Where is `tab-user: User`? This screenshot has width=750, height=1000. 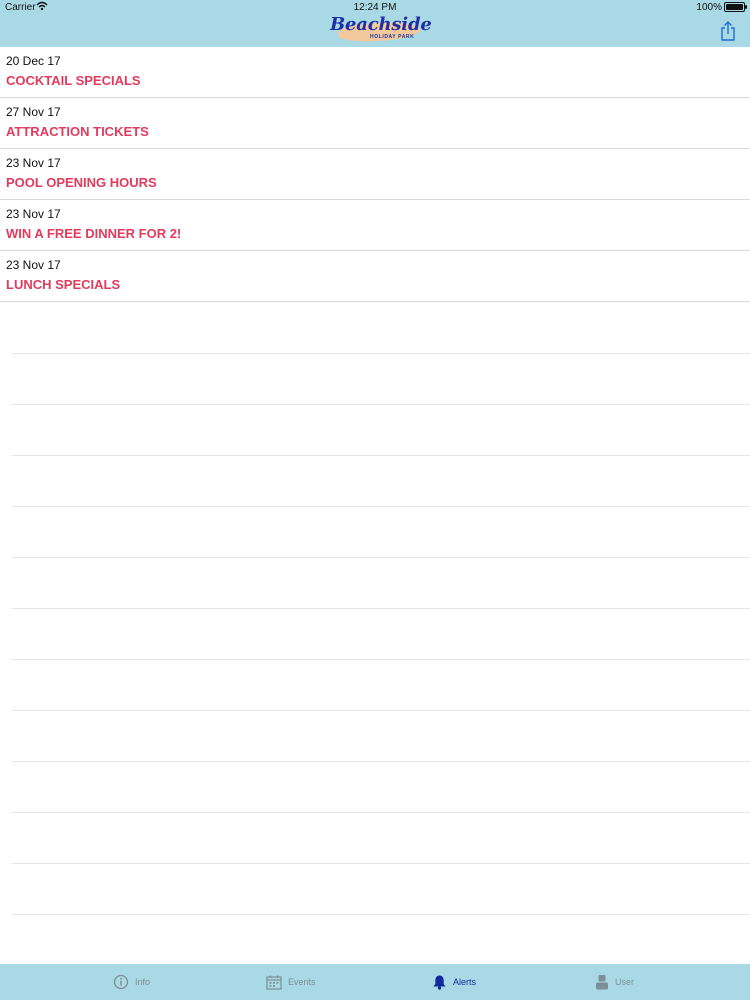
tab-user: User is located at coordinates (614, 982).